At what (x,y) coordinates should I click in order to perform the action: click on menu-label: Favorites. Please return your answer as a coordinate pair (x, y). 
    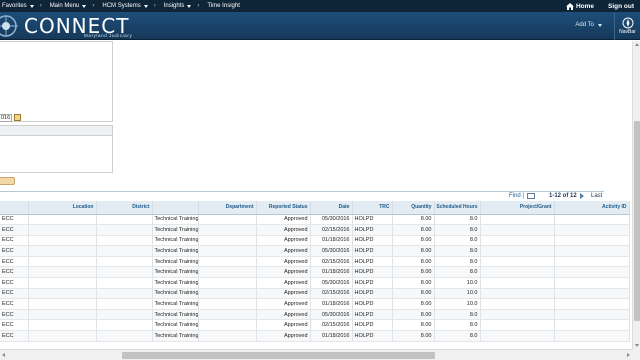
    Looking at the image, I should click on (14, 6).